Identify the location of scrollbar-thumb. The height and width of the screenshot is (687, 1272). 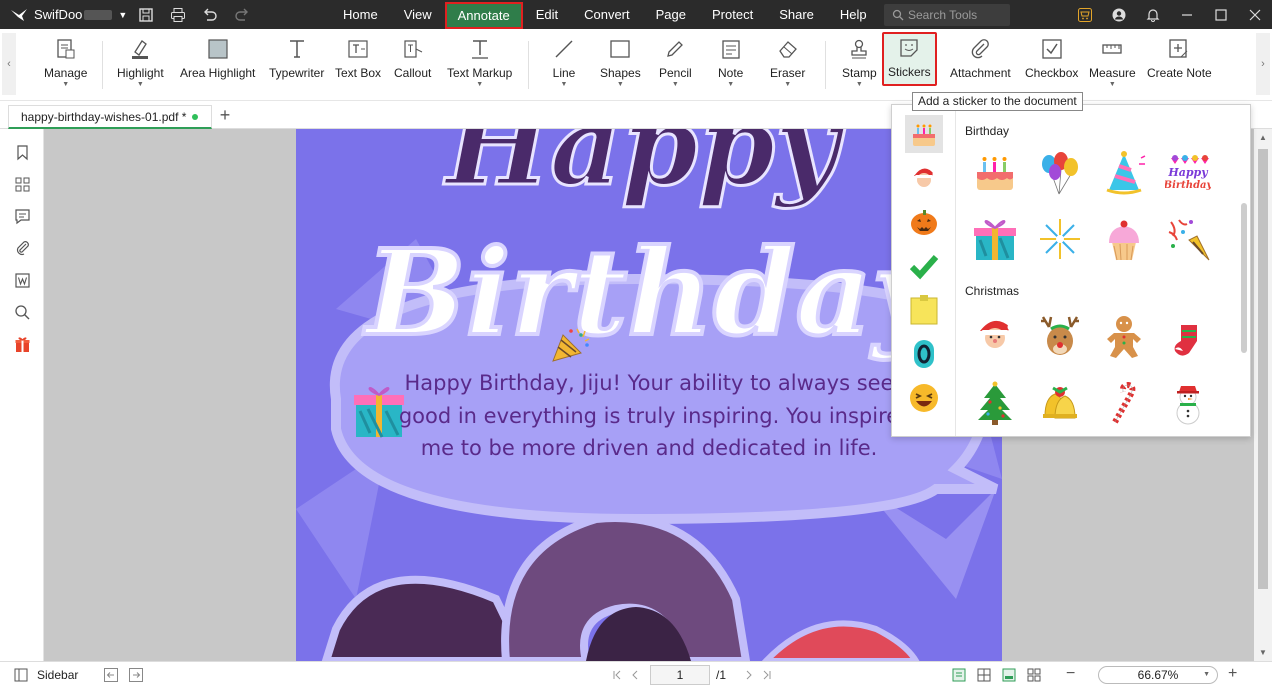
(1263, 369).